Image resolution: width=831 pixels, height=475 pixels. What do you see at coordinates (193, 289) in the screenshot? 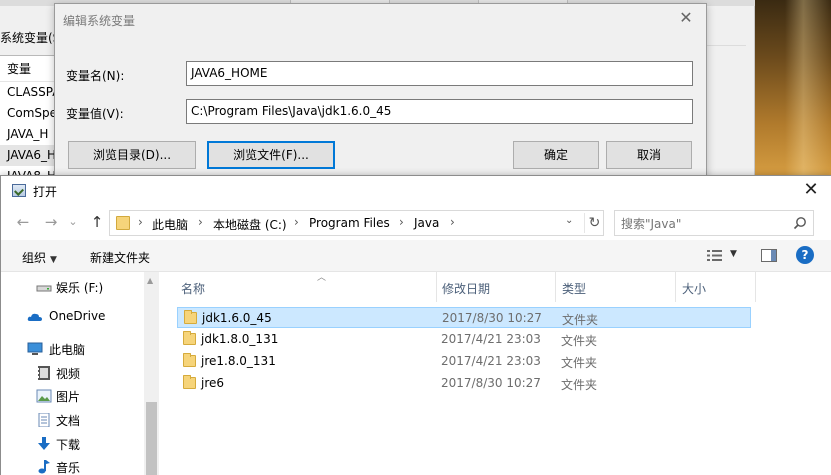
I see `column-header-label: 名称` at bounding box center [193, 289].